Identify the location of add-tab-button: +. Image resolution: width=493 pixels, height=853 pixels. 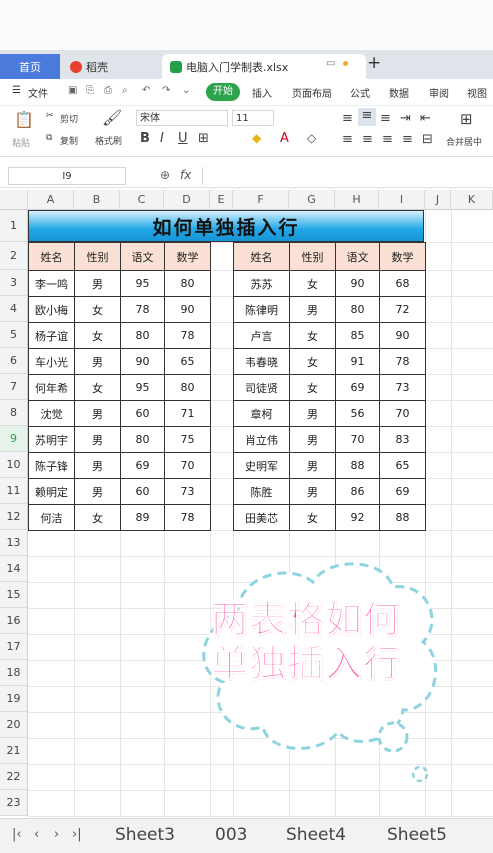
(374, 63).